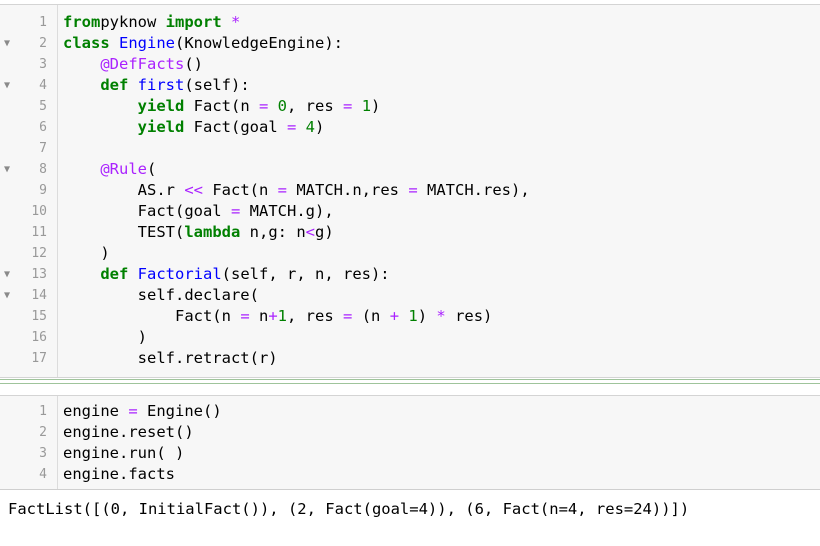 This screenshot has width=820, height=546. What do you see at coordinates (39, 253) in the screenshot?
I see `line-number: 12` at bounding box center [39, 253].